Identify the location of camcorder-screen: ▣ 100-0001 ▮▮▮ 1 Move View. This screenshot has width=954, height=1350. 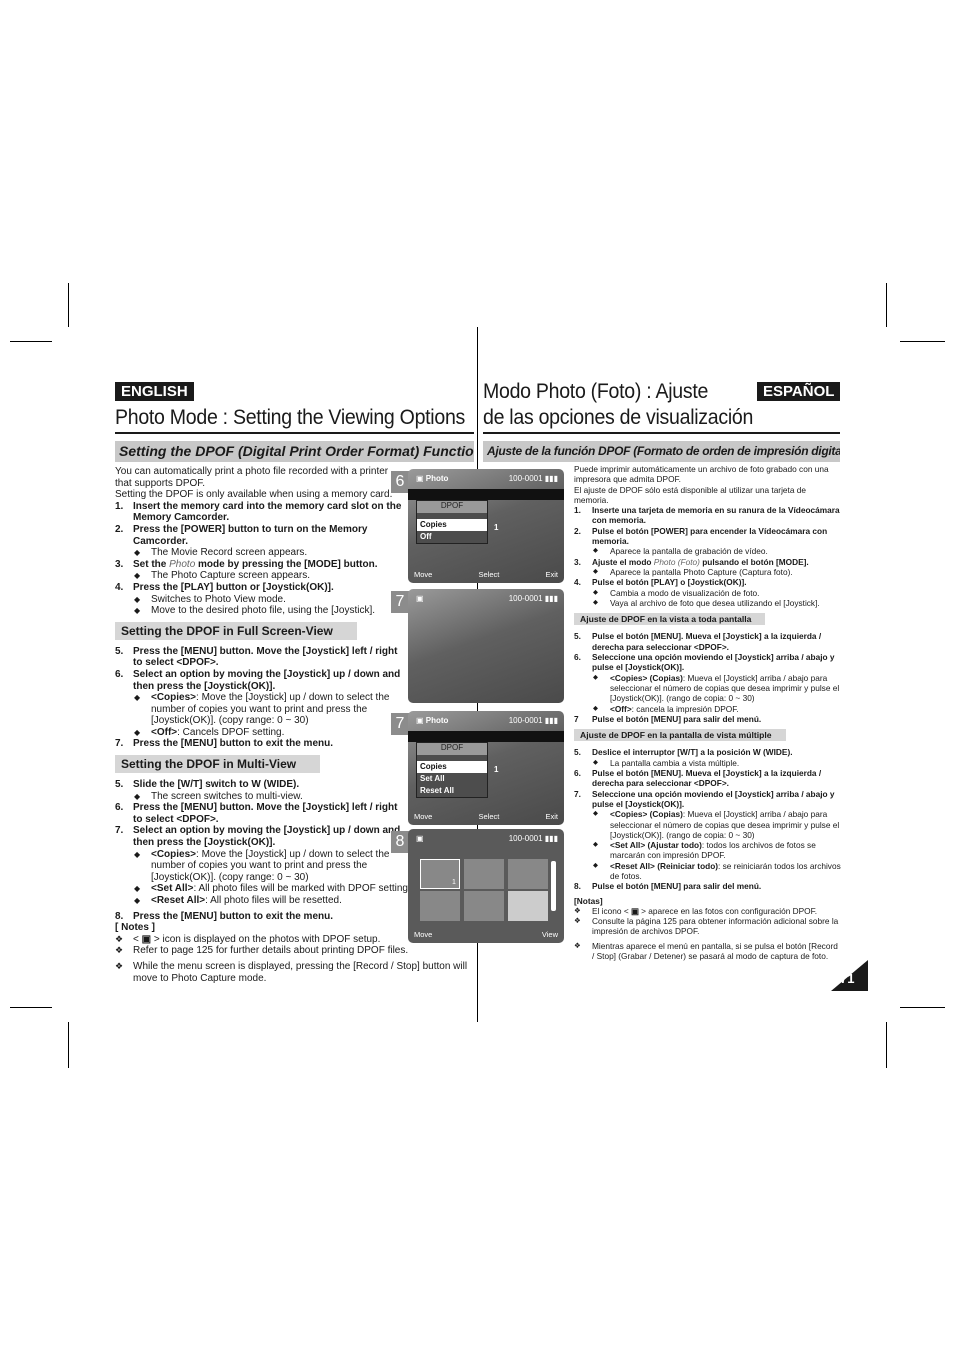
(486, 886).